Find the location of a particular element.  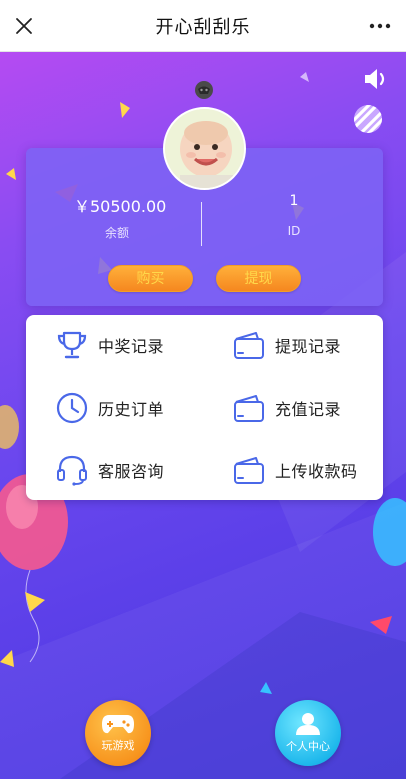

tab-play-game: 玩游戏 is located at coordinates (118, 733).